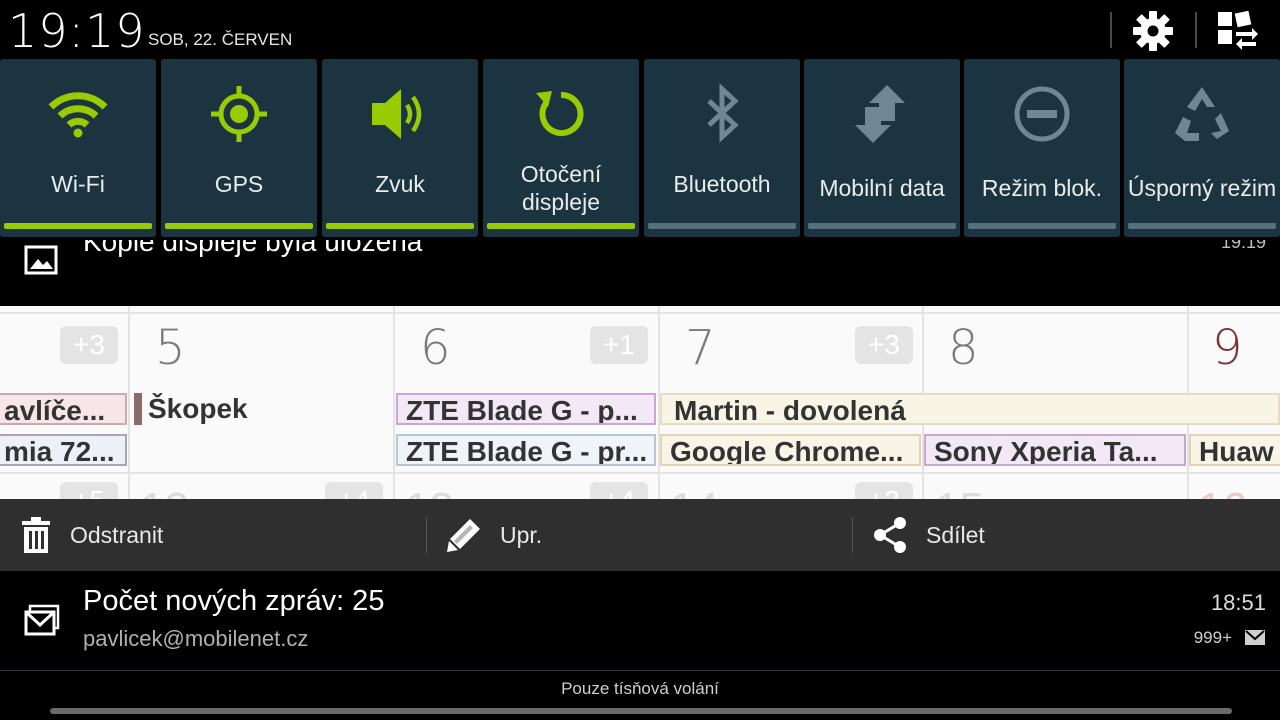 This screenshot has height=720, width=1280. I want to click on tile-gps: GPS, so click(239, 148).